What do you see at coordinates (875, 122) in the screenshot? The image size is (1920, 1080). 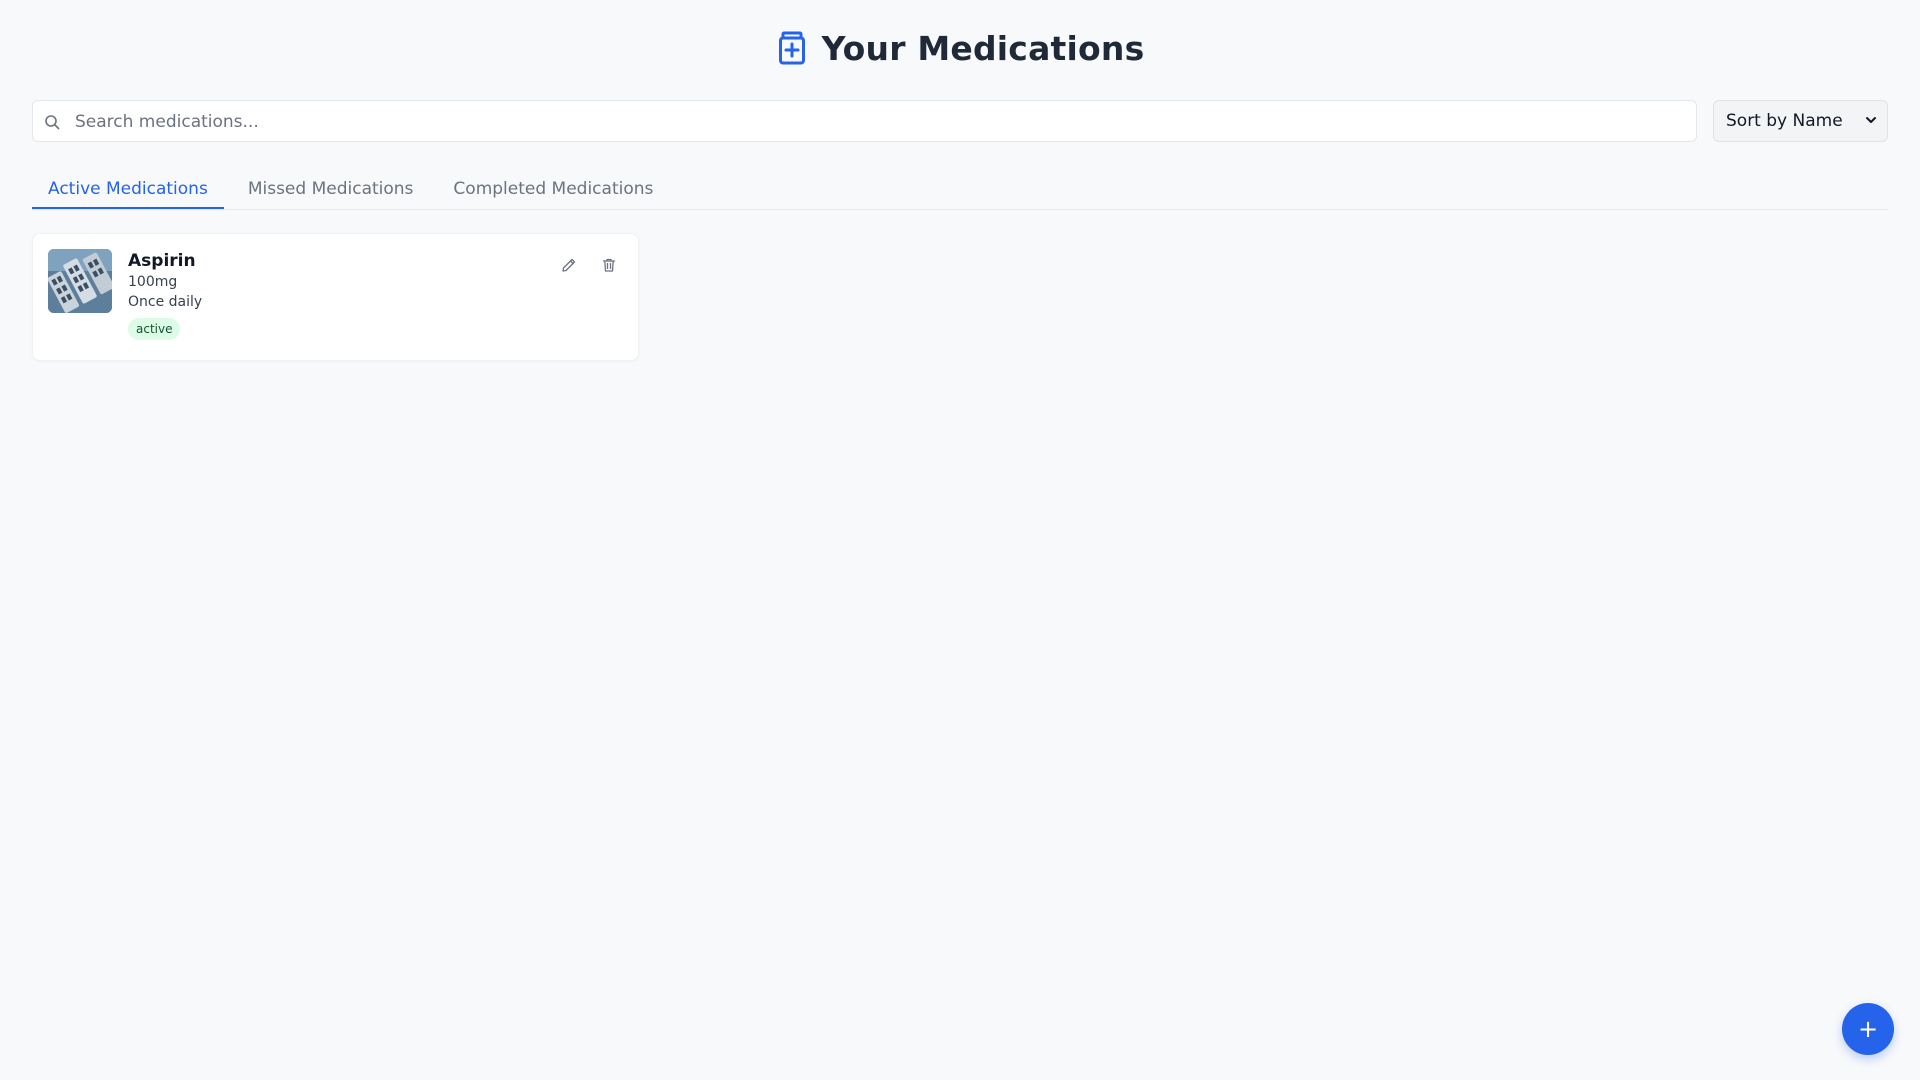 I see `search-input` at bounding box center [875, 122].